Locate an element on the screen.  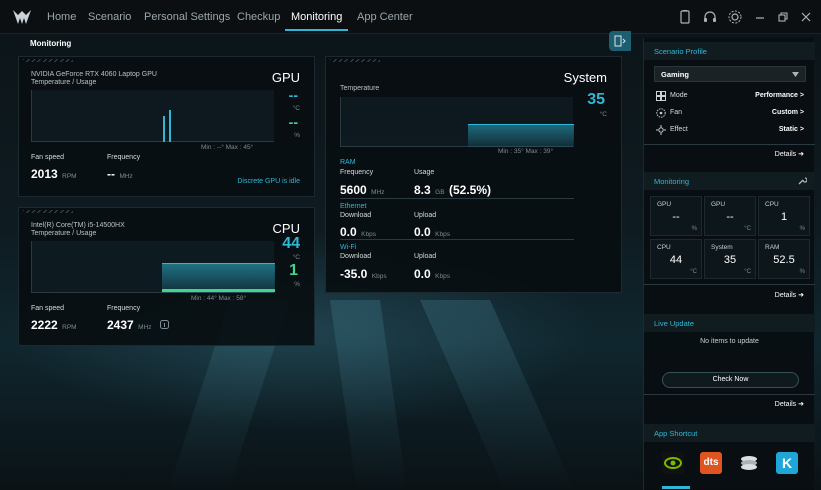
eth-download-label: Download is located at coordinates (356, 215).